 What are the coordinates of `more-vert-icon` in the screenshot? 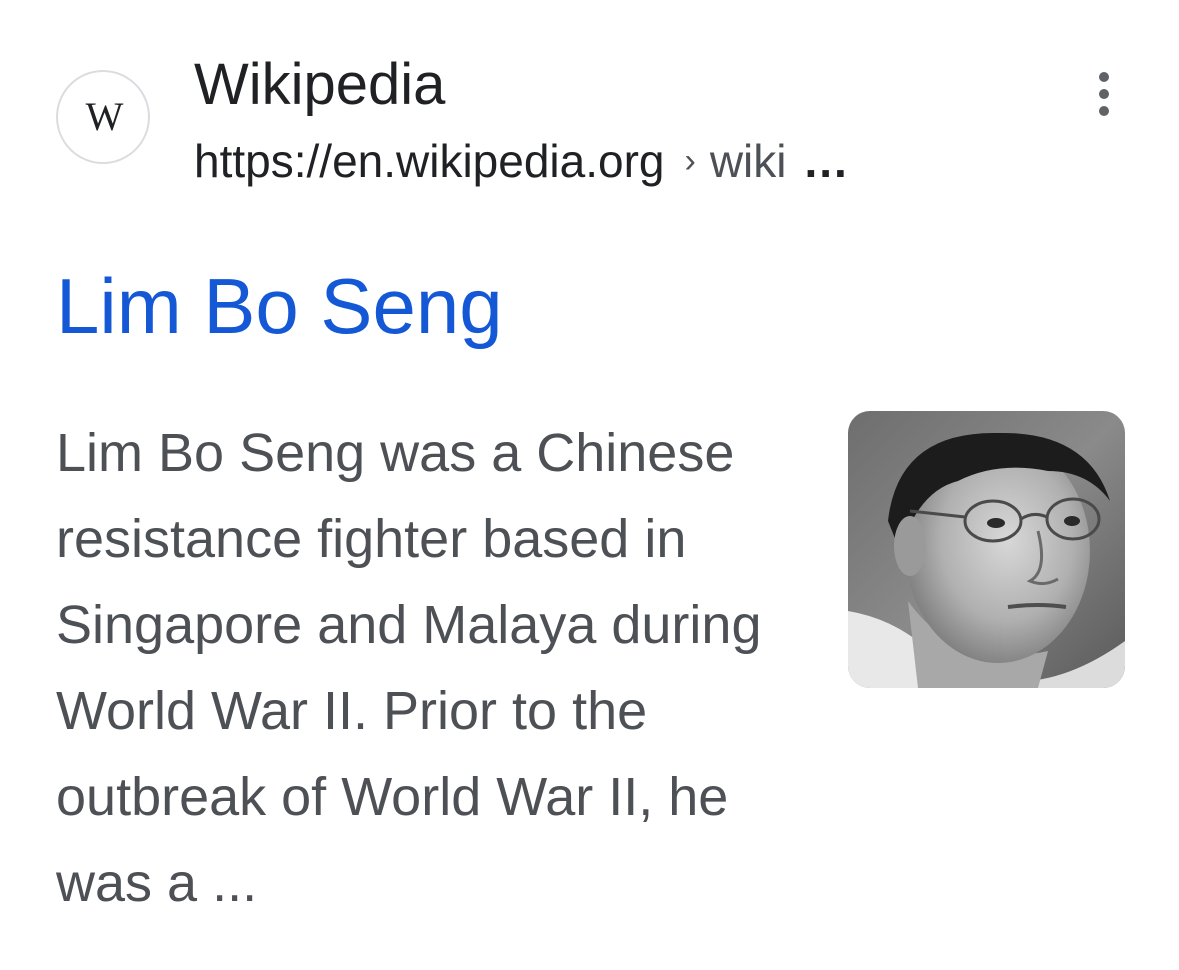 It's located at (1104, 94).